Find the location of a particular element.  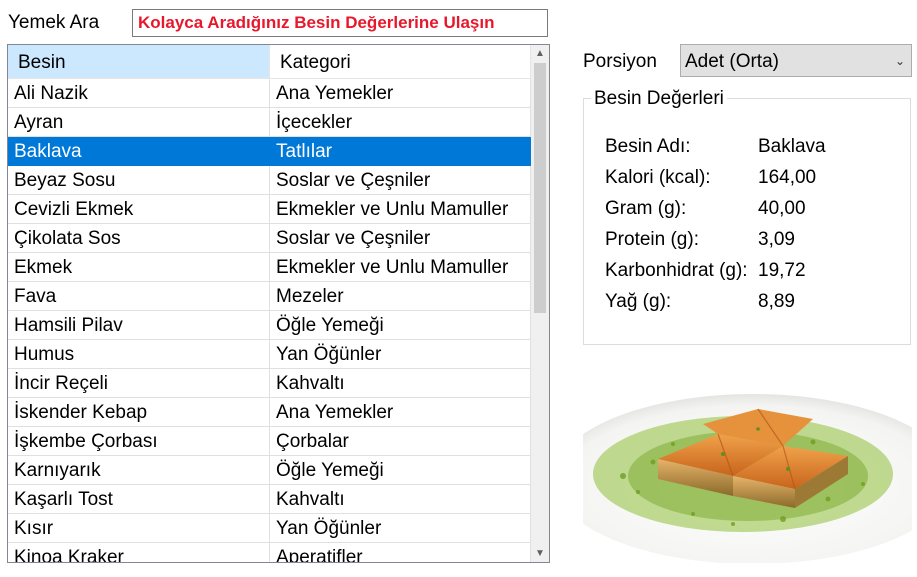

nutrition-label: Yağ (g): is located at coordinates (638, 301).